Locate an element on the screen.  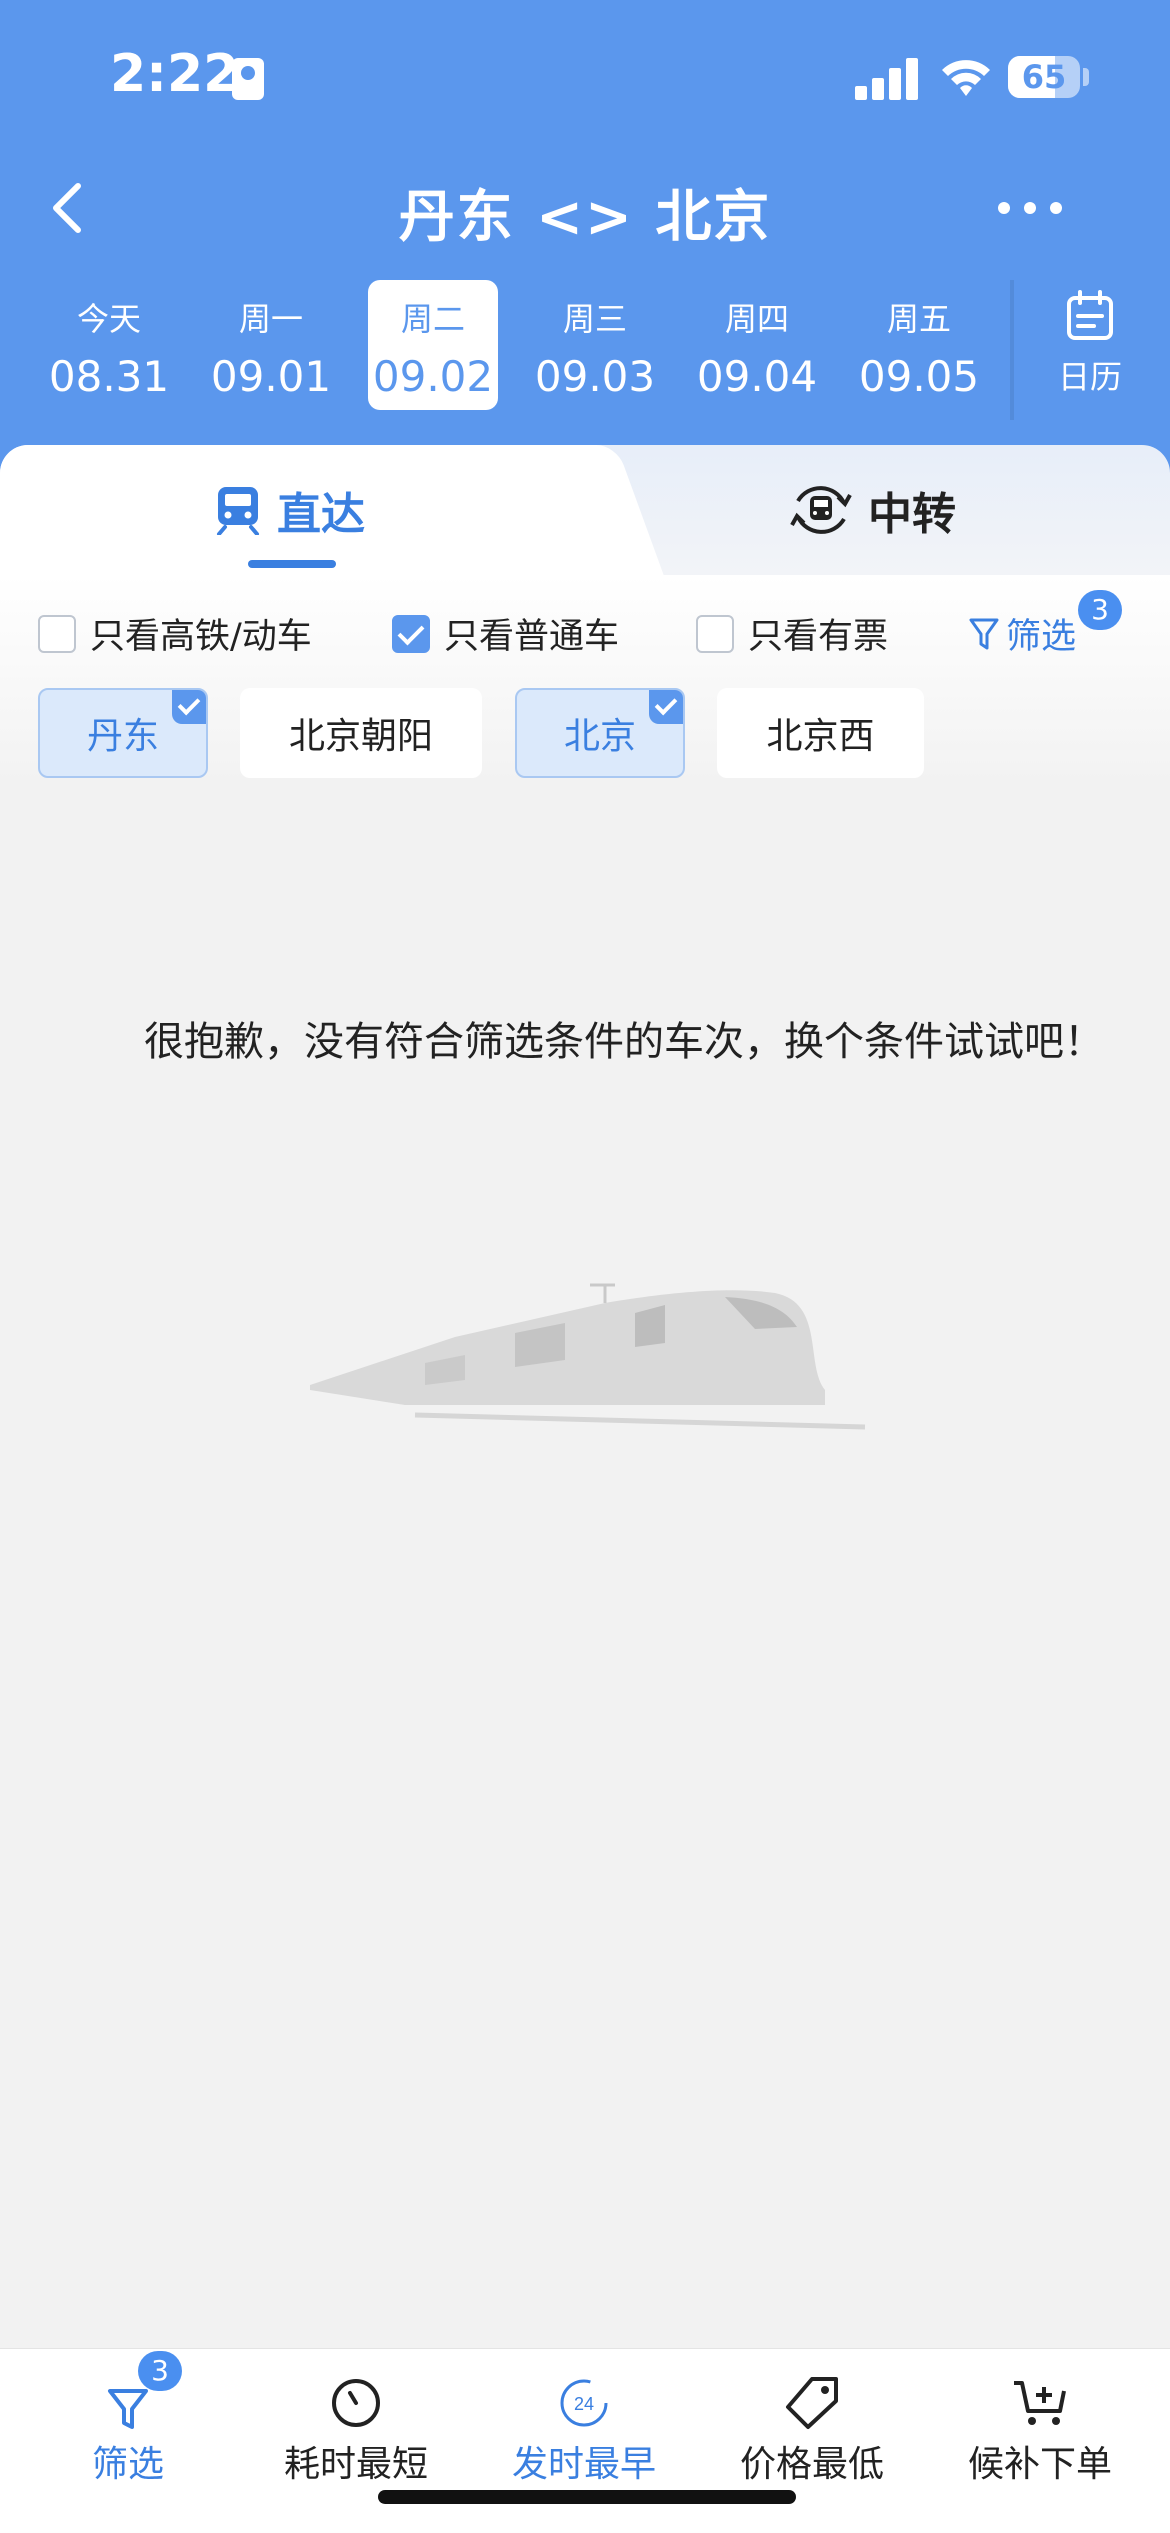
date-value: 09.04 is located at coordinates (757, 376).